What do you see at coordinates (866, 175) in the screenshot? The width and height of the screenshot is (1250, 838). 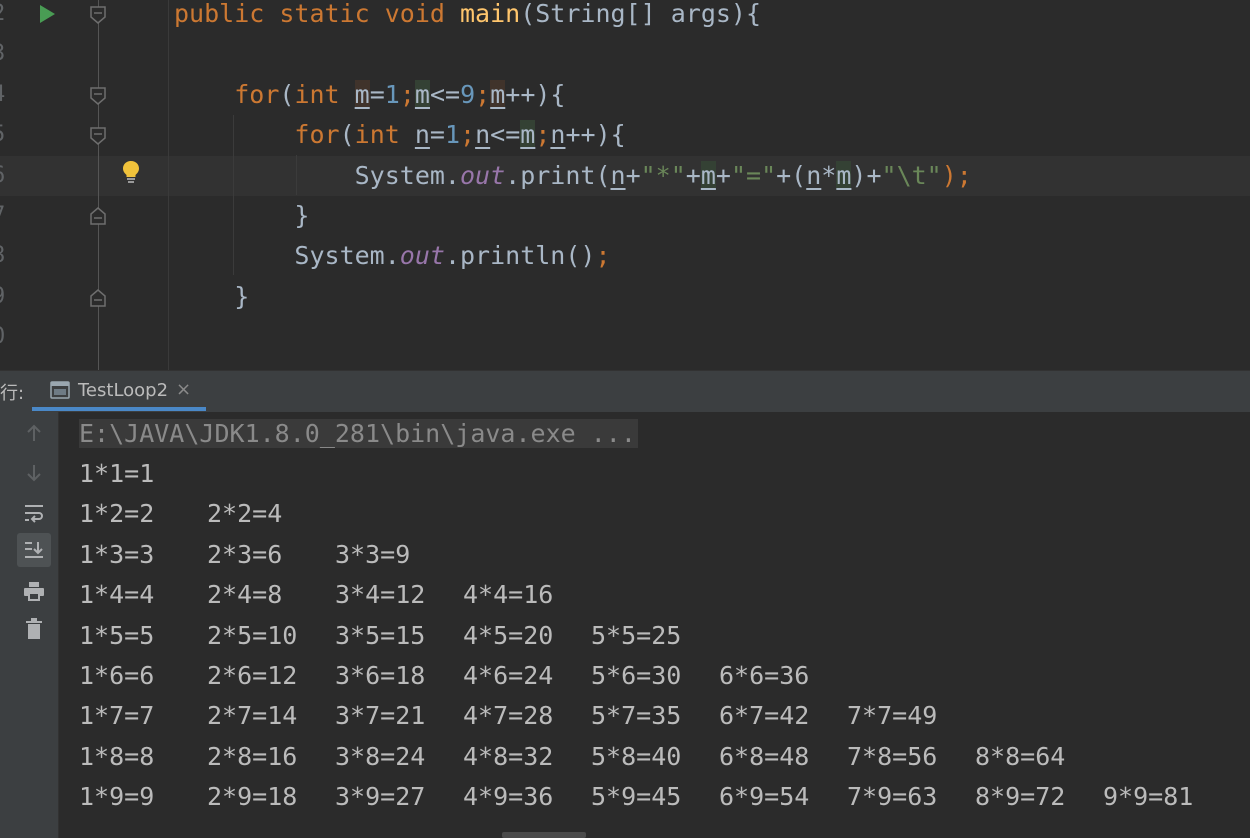 I see `code-token: )+` at bounding box center [866, 175].